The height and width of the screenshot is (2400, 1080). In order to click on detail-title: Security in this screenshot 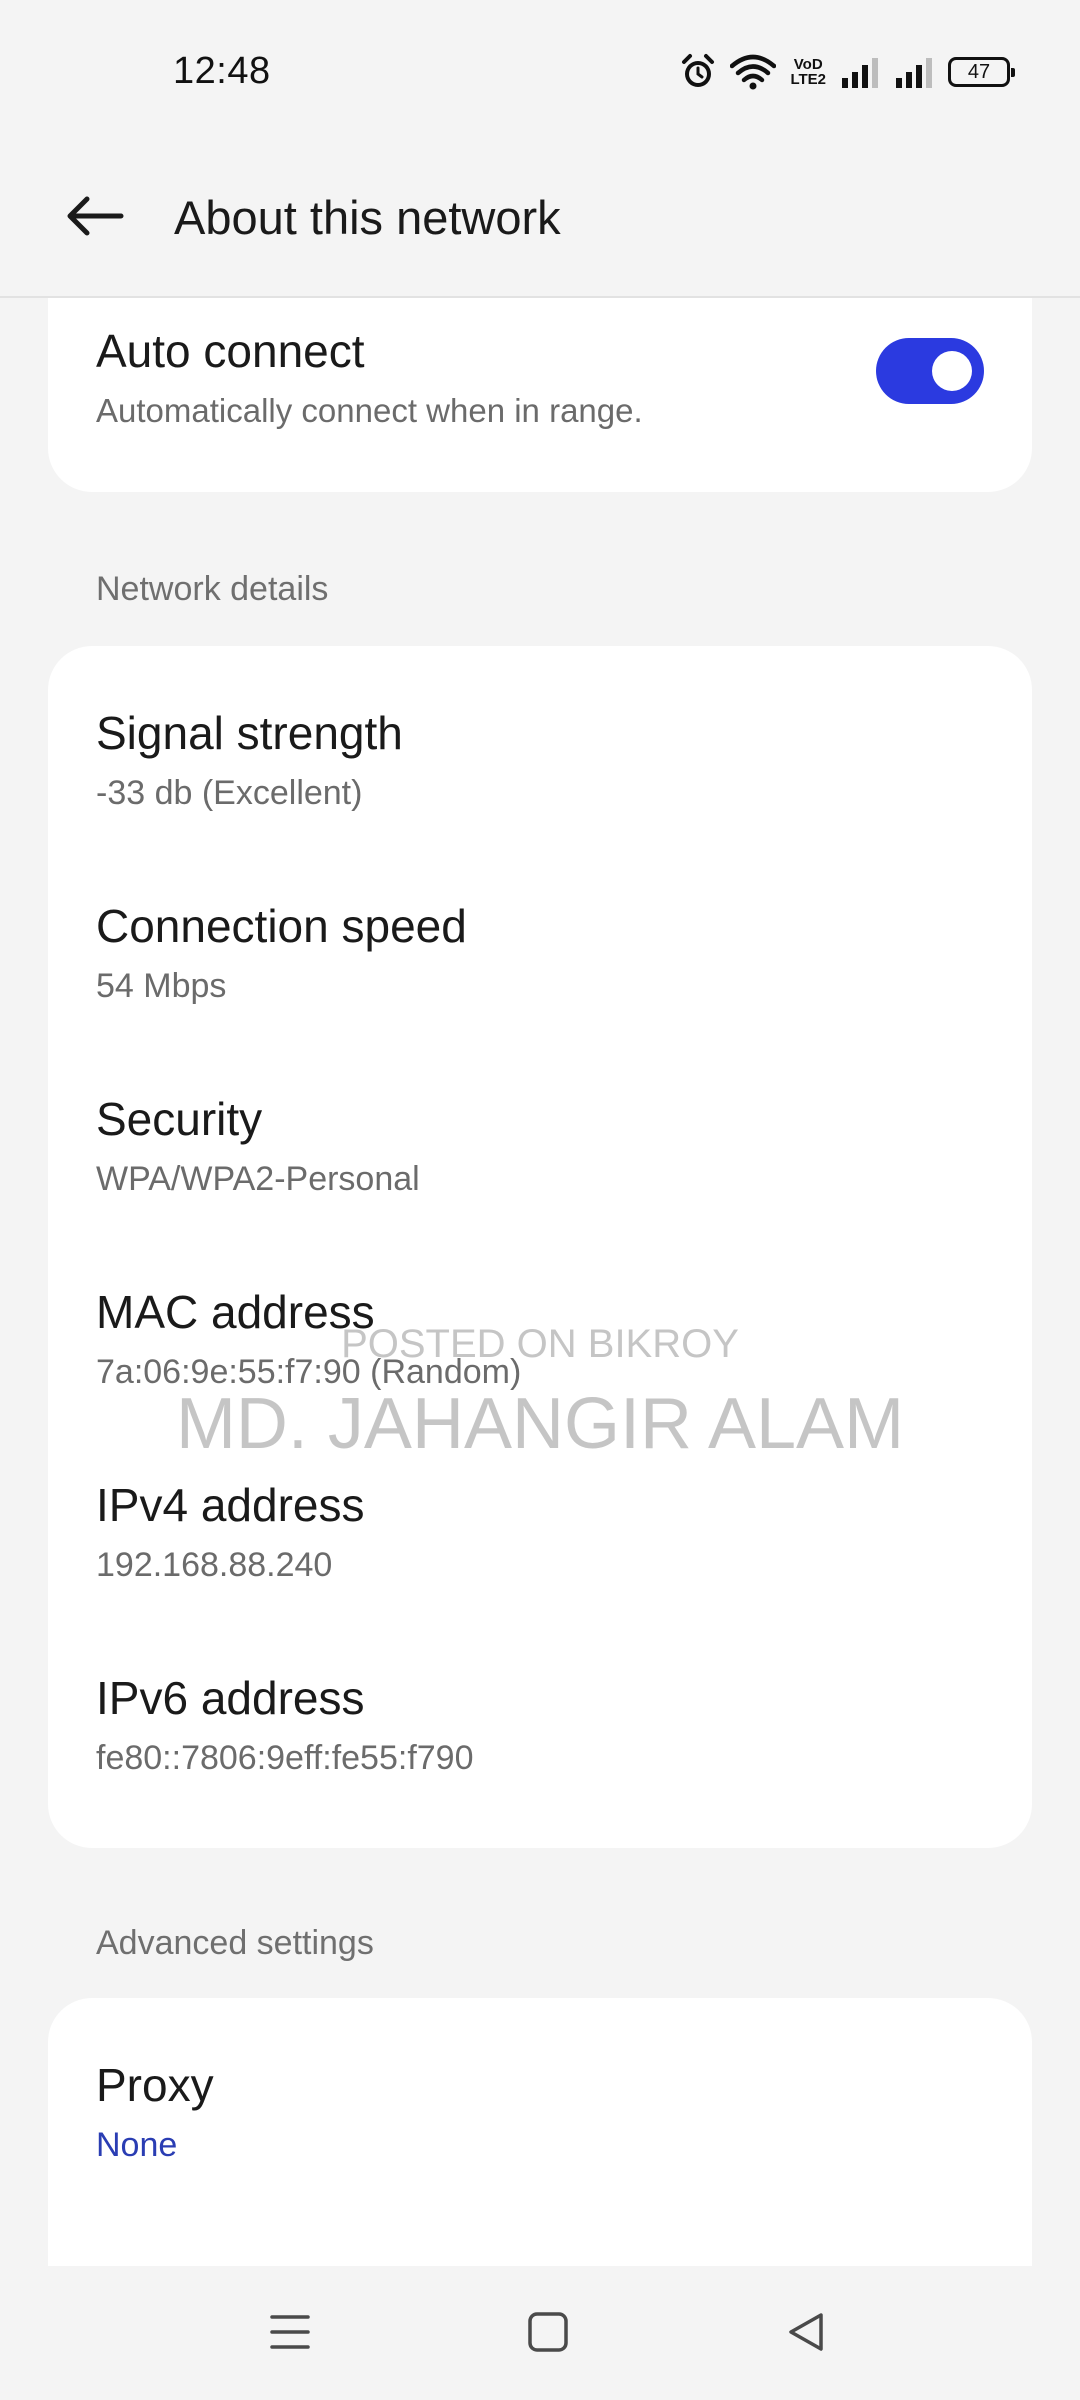, I will do `click(179, 1119)`.